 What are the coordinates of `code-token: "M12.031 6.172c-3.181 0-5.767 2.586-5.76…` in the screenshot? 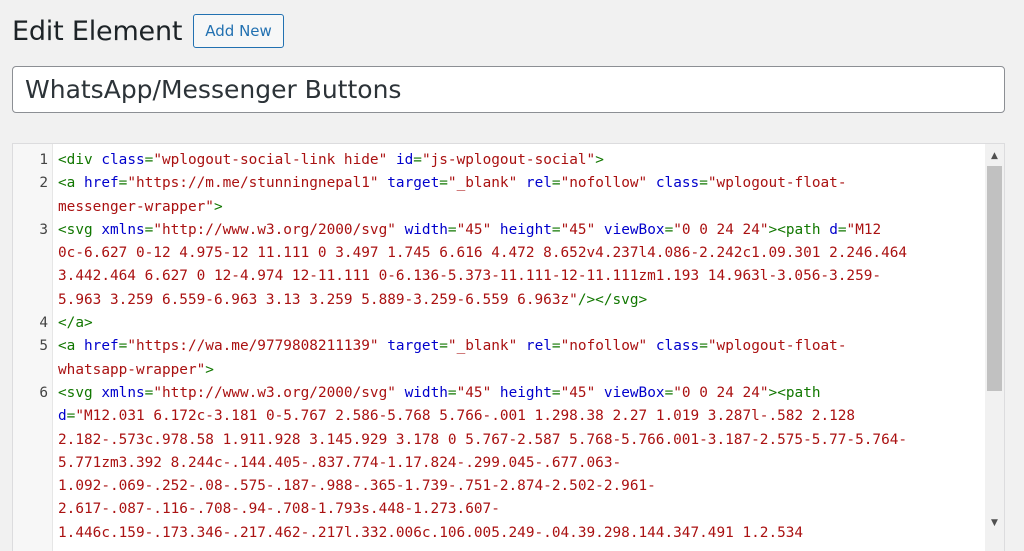 It's located at (465, 416).